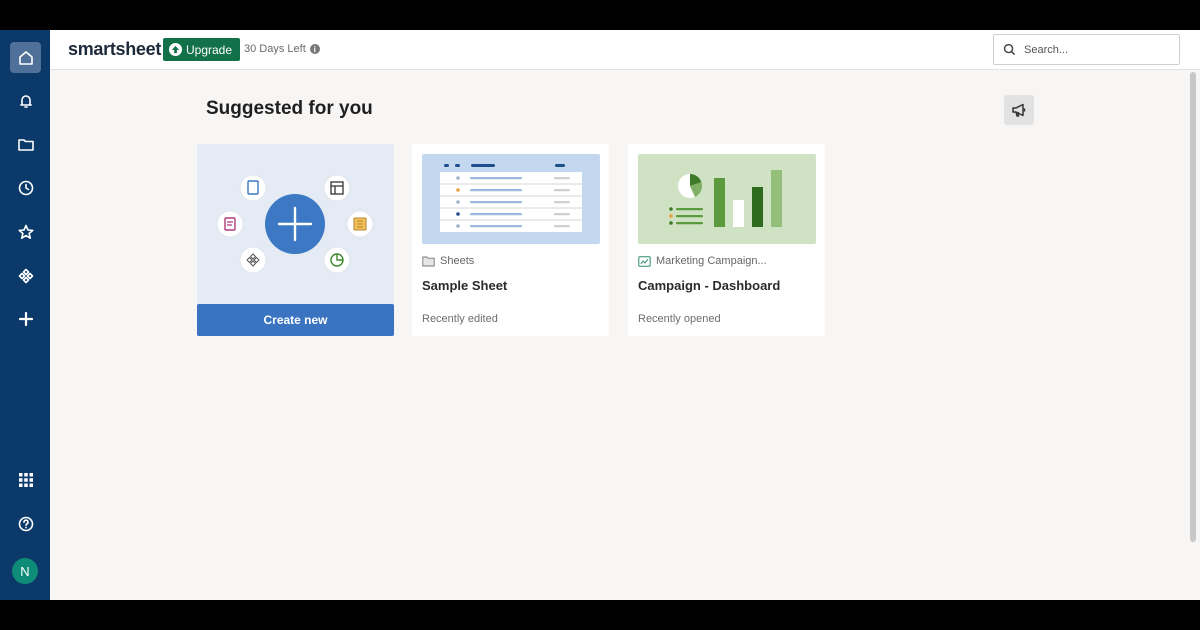 Image resolution: width=1200 pixels, height=630 pixels. I want to click on card-title: Sample Sheet, so click(465, 285).